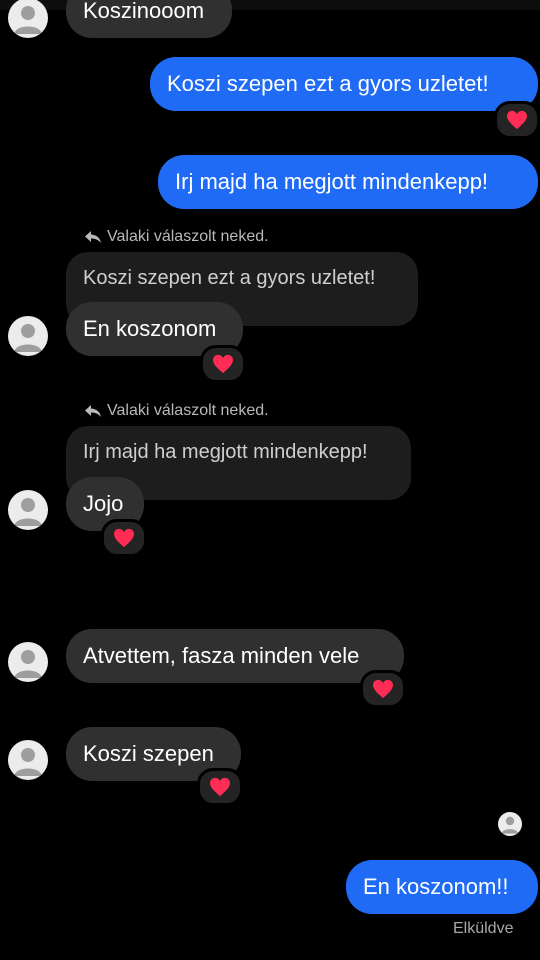 Image resolution: width=540 pixels, height=960 pixels. What do you see at coordinates (235, 656) in the screenshot?
I see `message-bubble-incoming: Atvettem, fasza minden vele` at bounding box center [235, 656].